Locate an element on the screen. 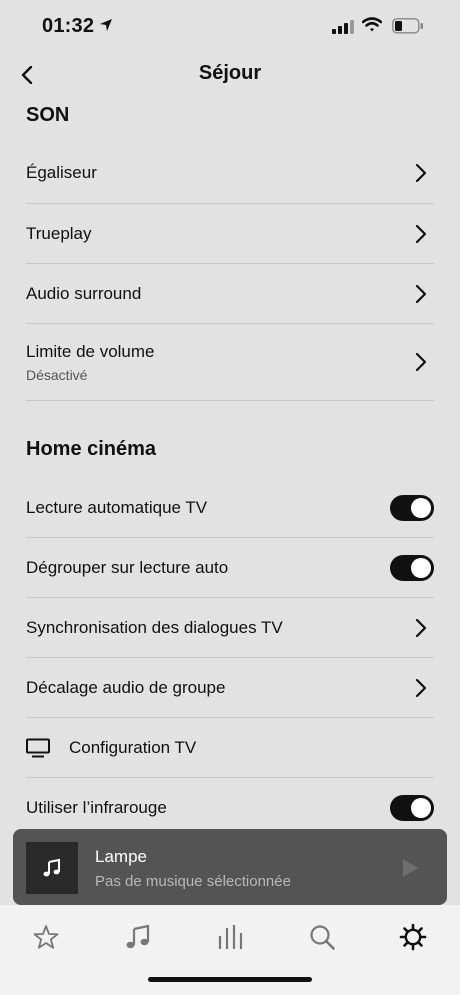  now-playing-status: Pas de musique sélectionnée is located at coordinates (193, 881).